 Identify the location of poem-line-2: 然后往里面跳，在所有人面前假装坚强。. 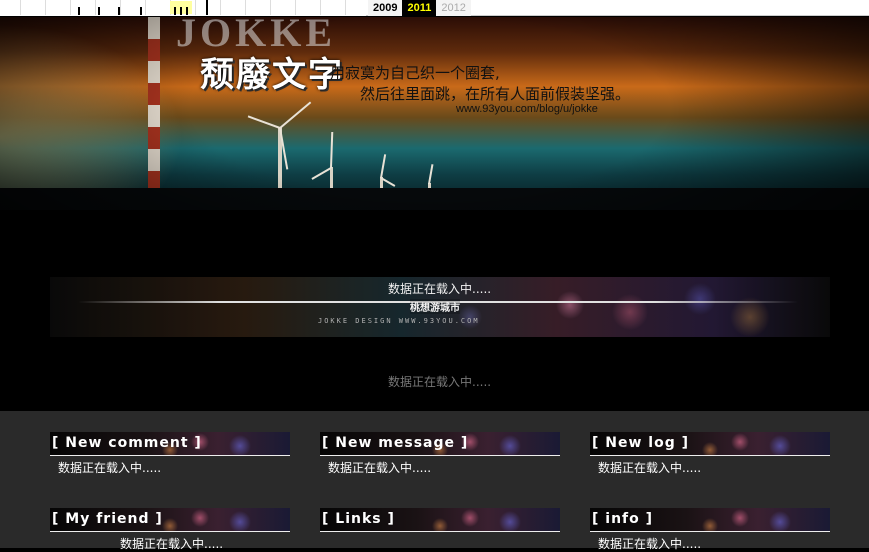
(495, 94).